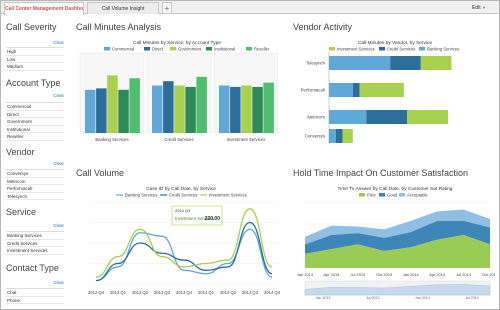 The image size is (500, 310). Describe the element at coordinates (140, 292) in the screenshot. I see `x-tick-label: 2013 Q2` at that location.